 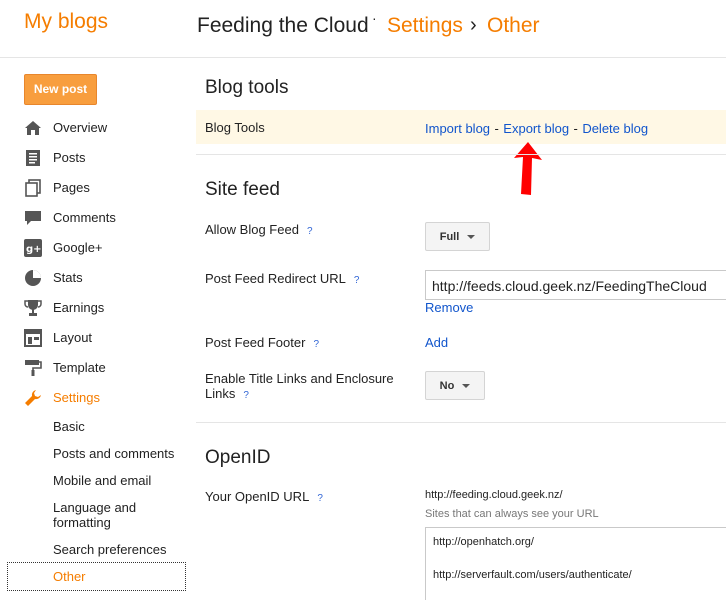 I want to click on sidebar-item-label: Earnings, so click(x=79, y=307).